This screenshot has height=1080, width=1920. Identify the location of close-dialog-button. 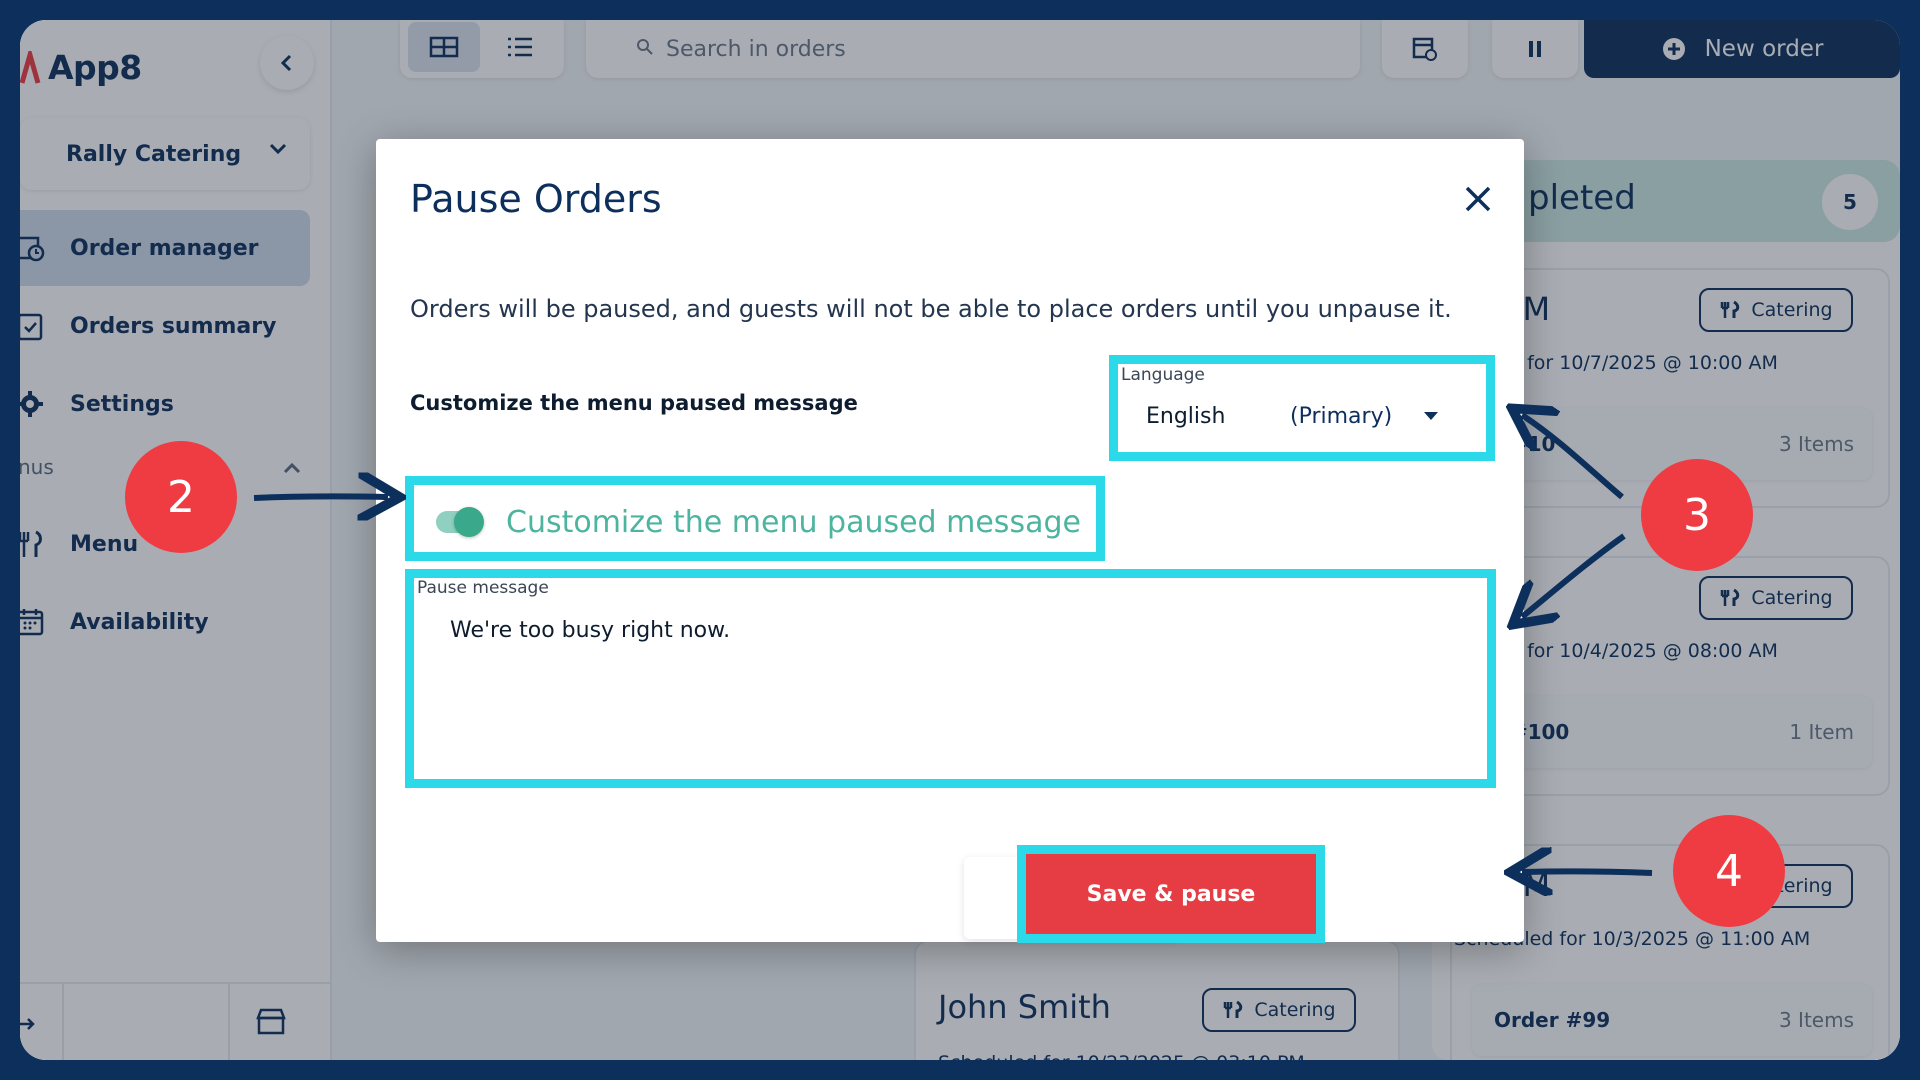
(1478, 199).